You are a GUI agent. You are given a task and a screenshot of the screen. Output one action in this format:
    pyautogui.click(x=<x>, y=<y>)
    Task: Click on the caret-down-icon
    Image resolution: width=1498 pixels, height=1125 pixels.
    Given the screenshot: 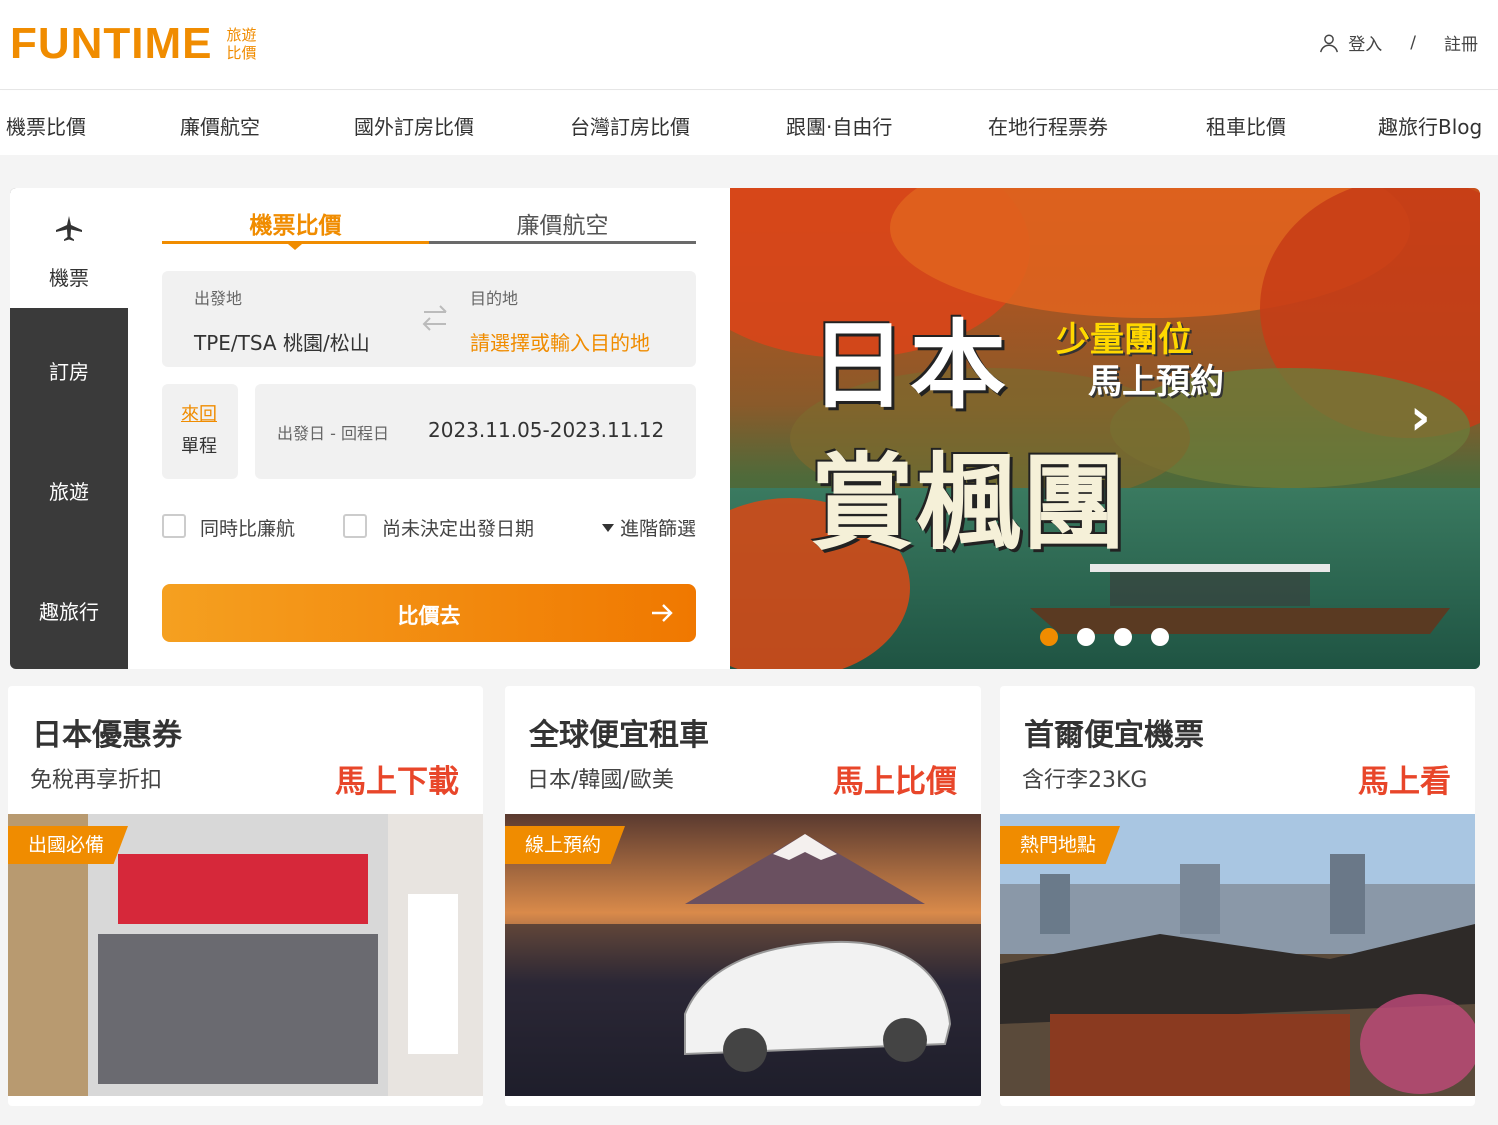 What is the action you would take?
    pyautogui.click(x=607, y=527)
    